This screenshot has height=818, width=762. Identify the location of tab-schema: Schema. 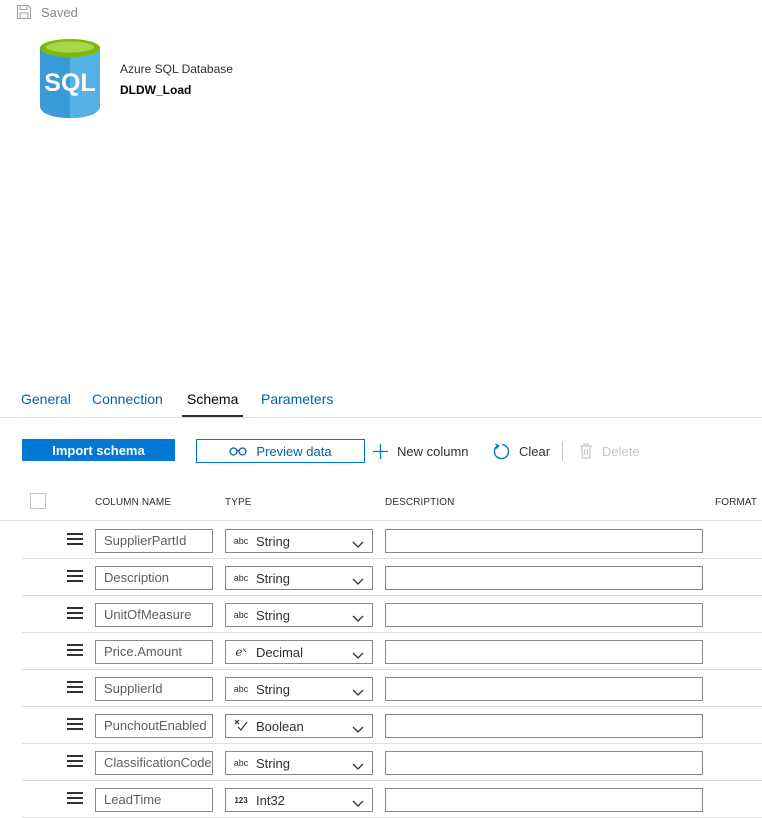
(212, 404).